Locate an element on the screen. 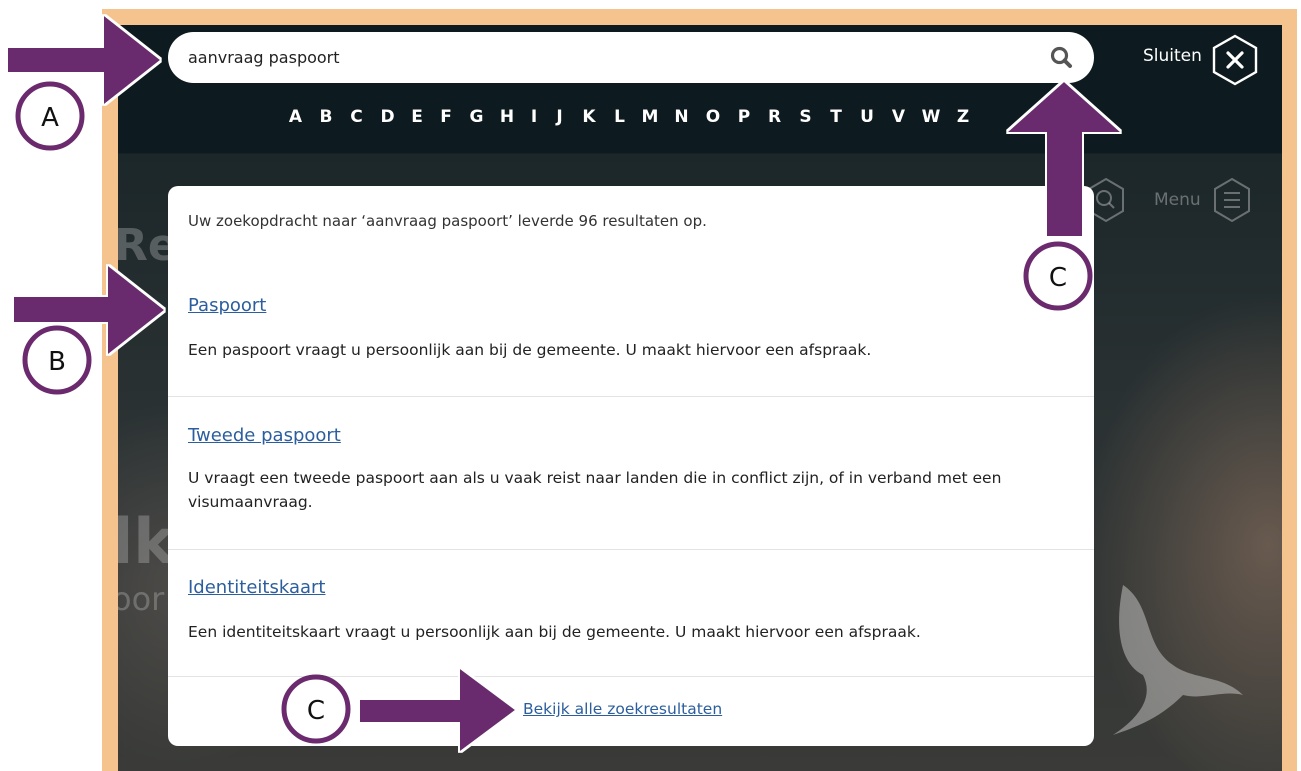 This screenshot has width=1301, height=771. alphabet-letter-b: B is located at coordinates (326, 119).